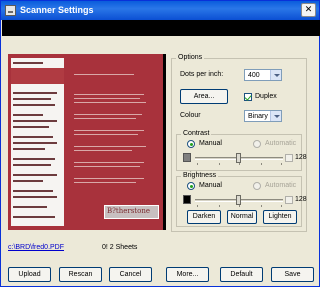 The height and width of the screenshot is (287, 320). Describe the element at coordinates (281, 185) in the screenshot. I see `brightness-automatic-label: Automatic` at that location.